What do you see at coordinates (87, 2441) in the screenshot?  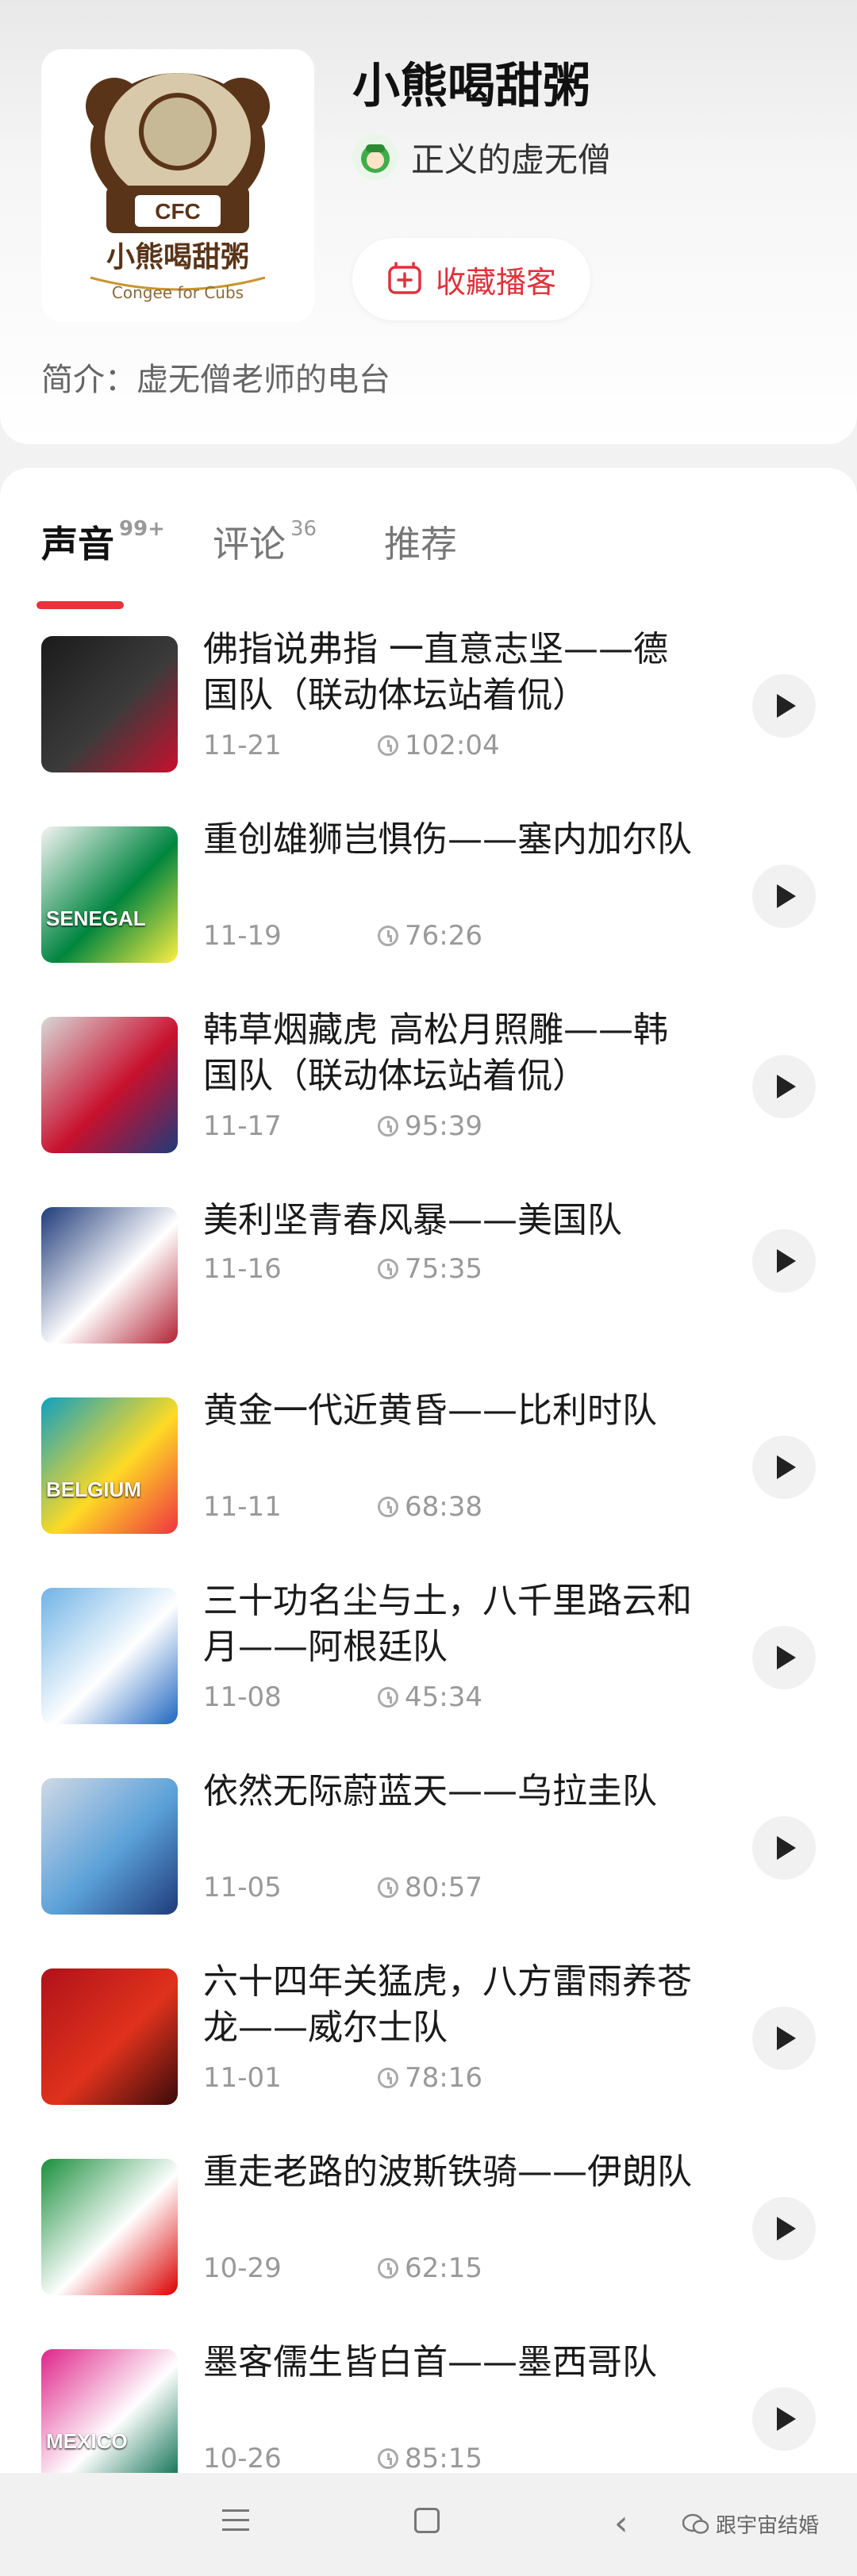 I see `thumbnail-text: MEXICO` at bounding box center [87, 2441].